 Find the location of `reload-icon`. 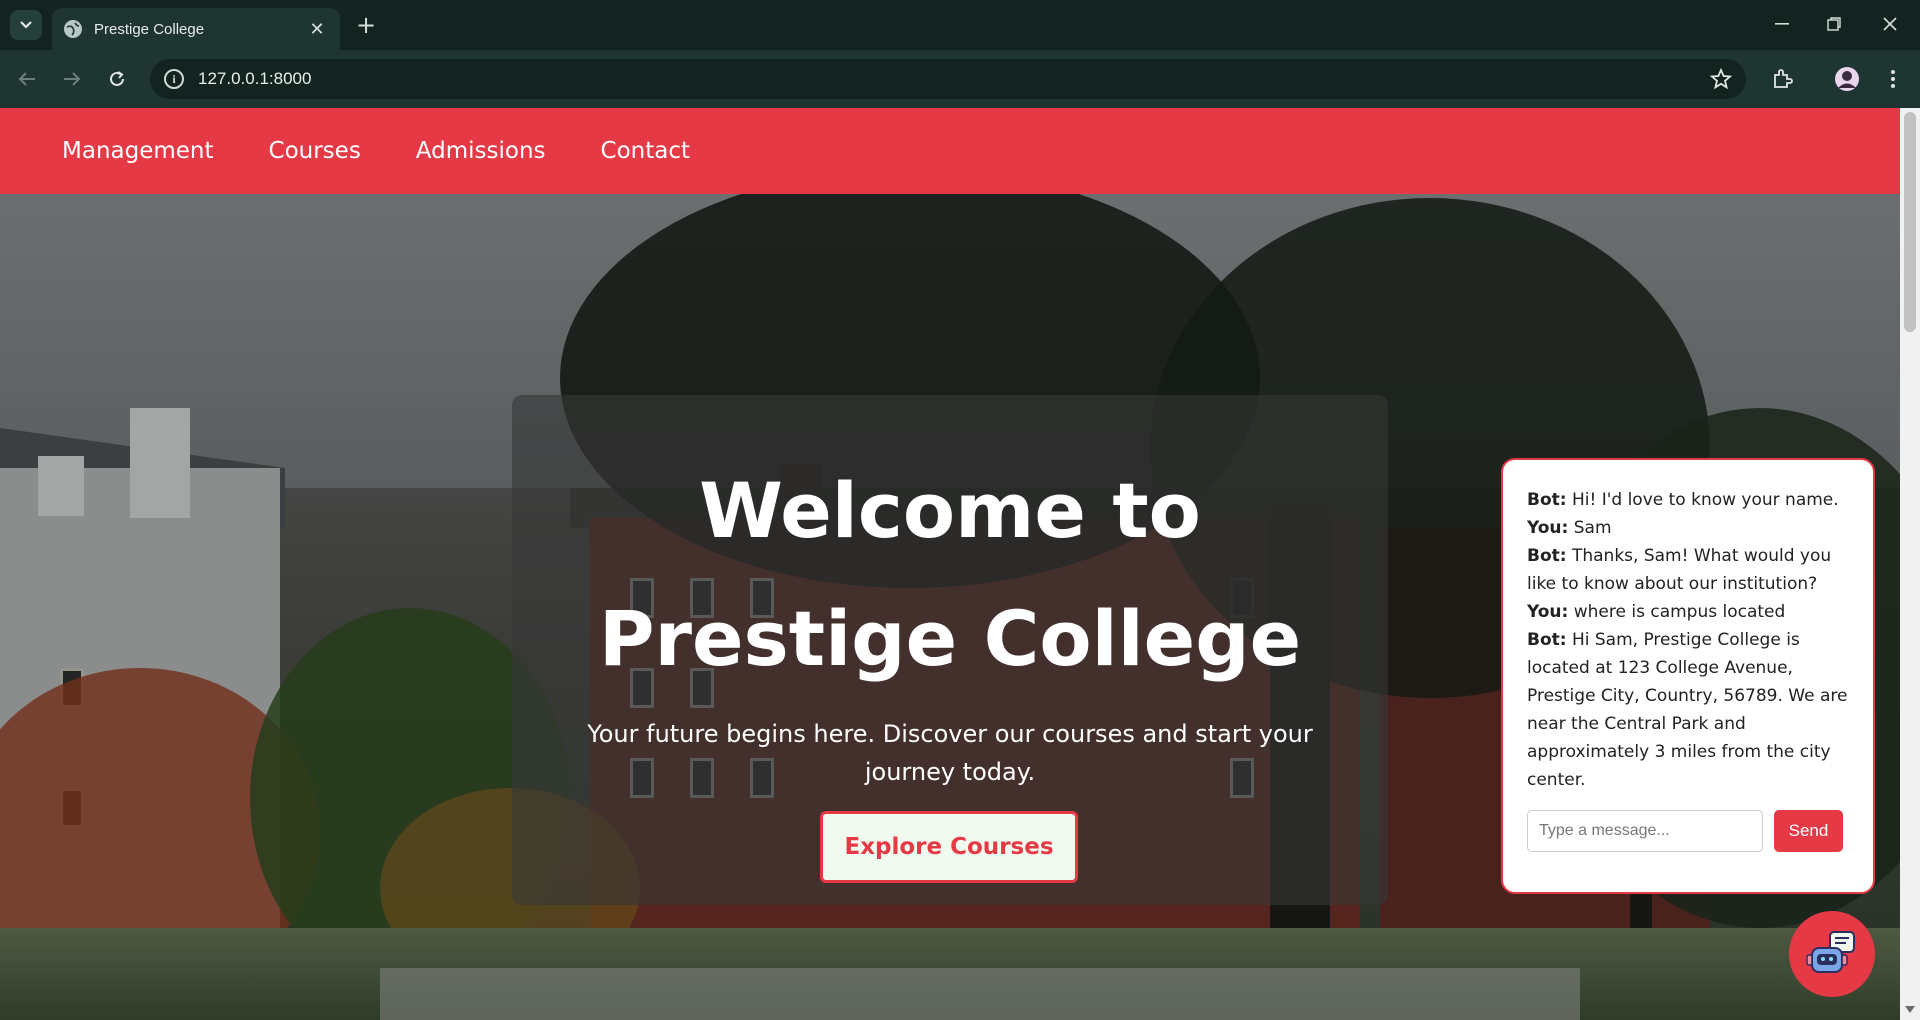

reload-icon is located at coordinates (117, 79).